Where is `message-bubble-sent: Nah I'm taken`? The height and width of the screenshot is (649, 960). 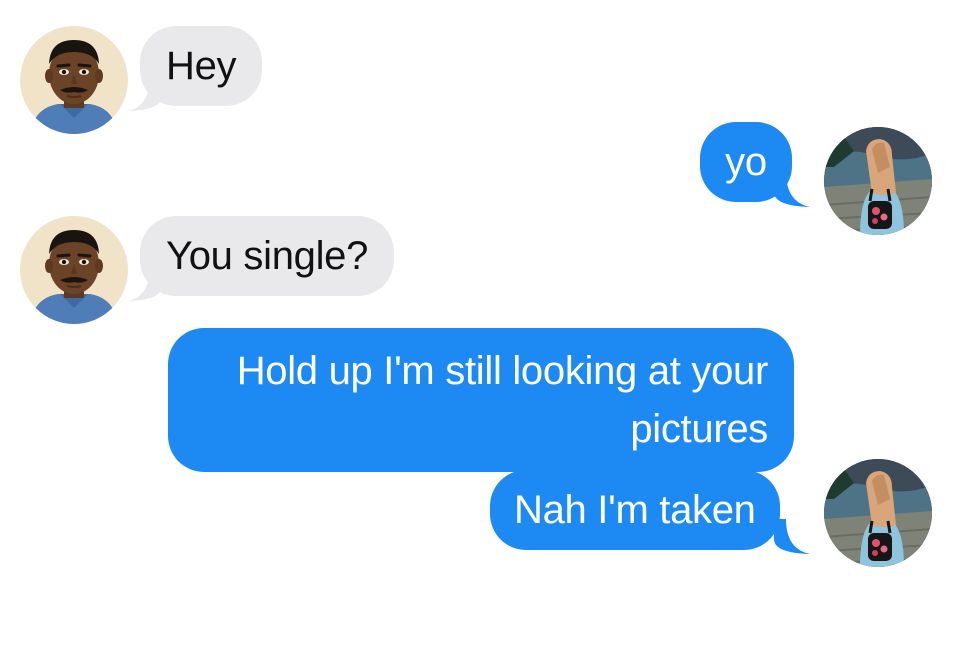 message-bubble-sent: Nah I'm taken is located at coordinates (635, 510).